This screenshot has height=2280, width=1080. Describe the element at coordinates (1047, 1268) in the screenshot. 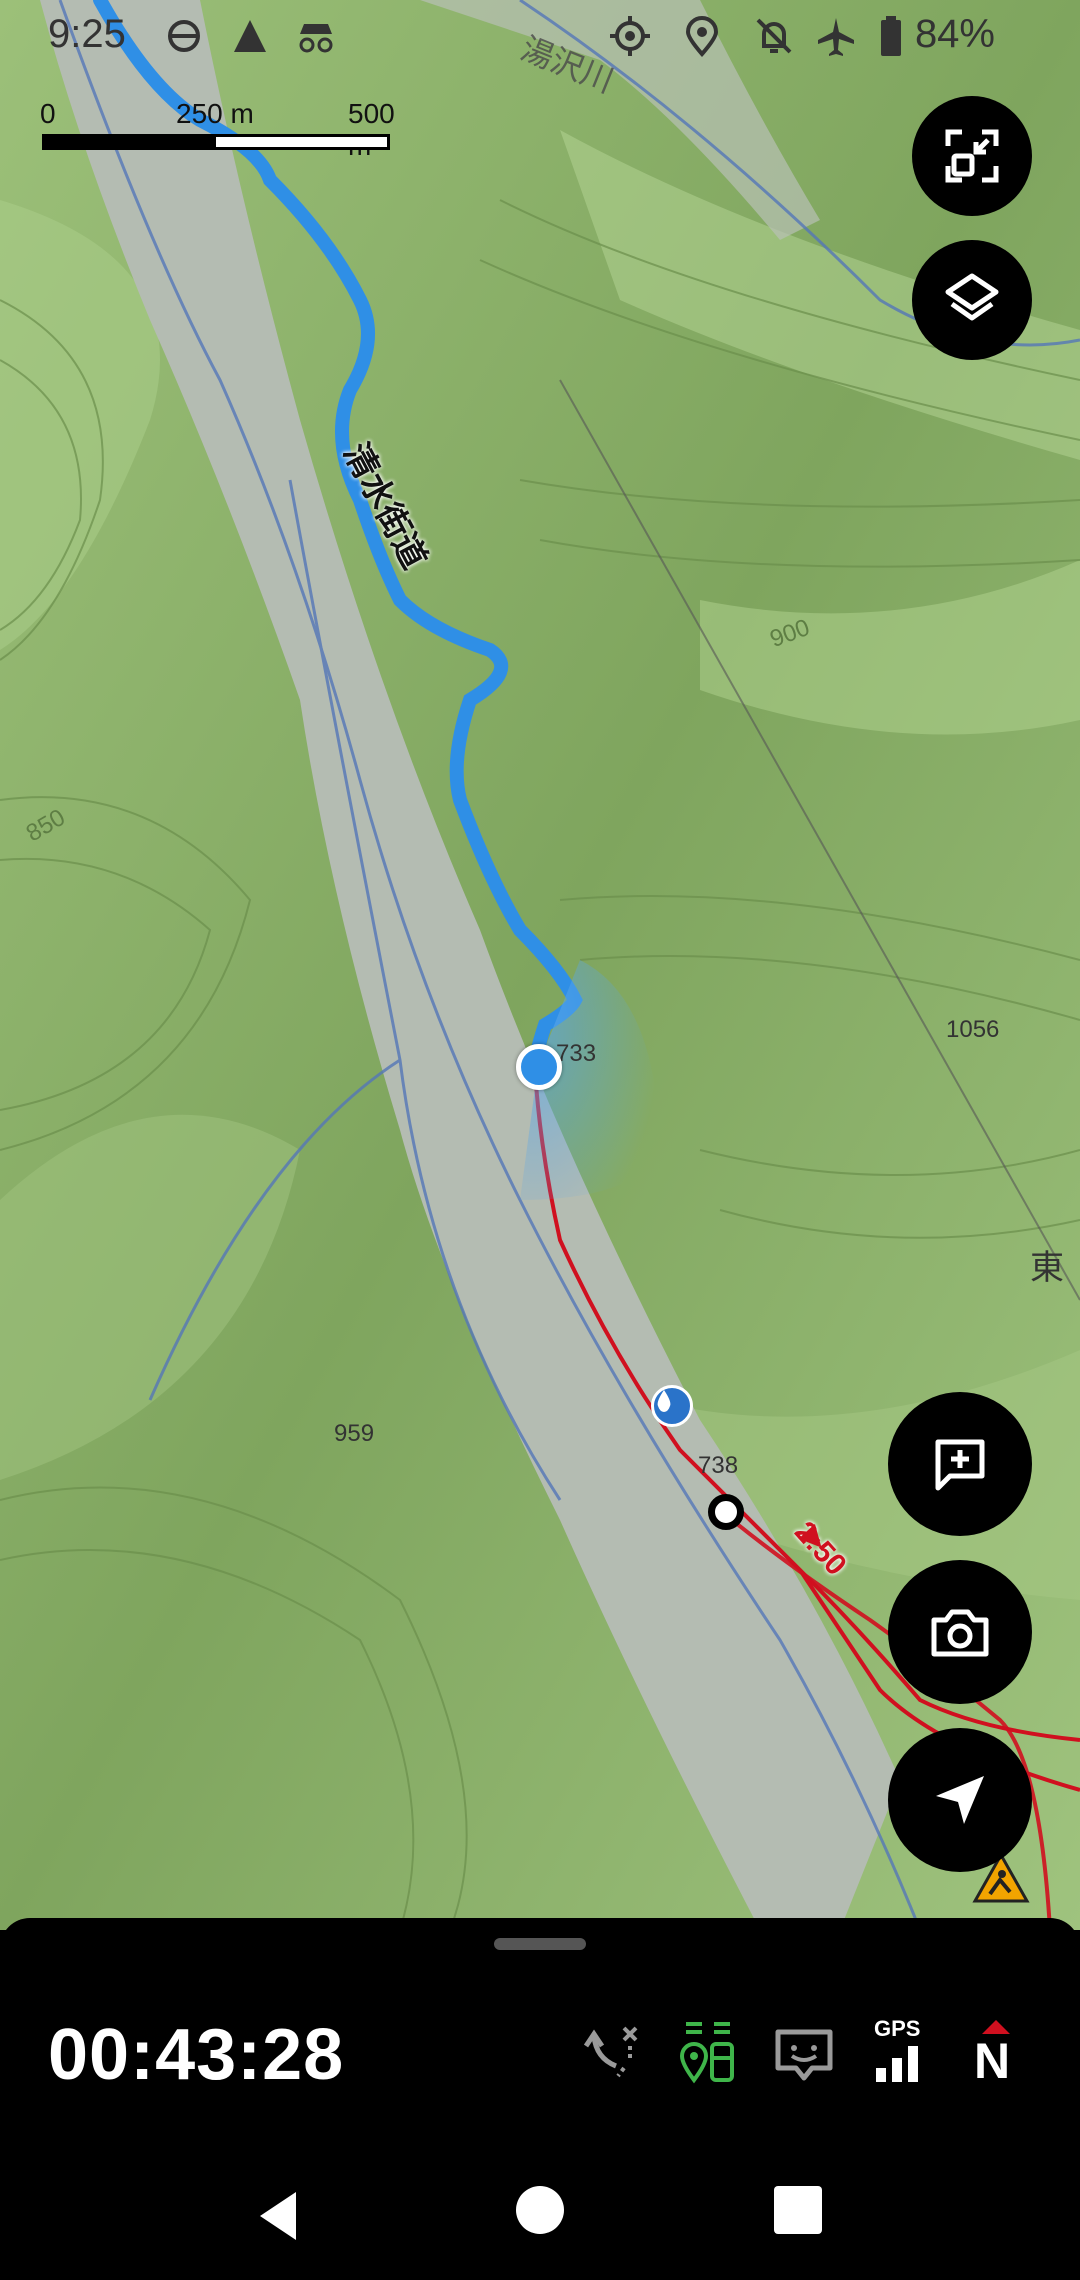

I see `place-label: 東` at that location.